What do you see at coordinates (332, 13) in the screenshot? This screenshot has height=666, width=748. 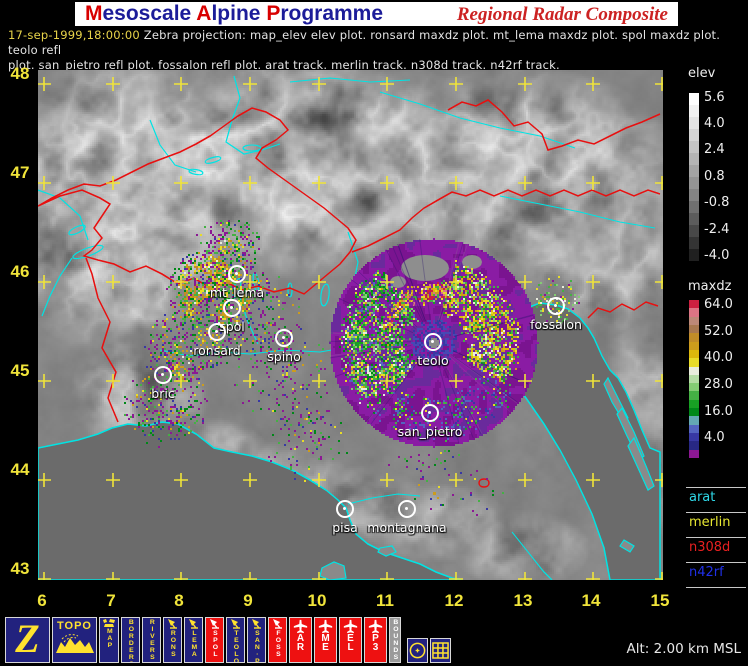 I see `title-word: rogramme` at bounding box center [332, 13].